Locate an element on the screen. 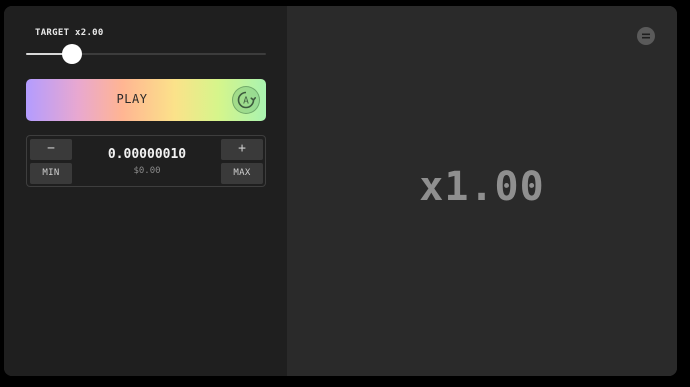 Image resolution: width=690 pixels, height=387 pixels. autoplay-icon: A is located at coordinates (246, 100).